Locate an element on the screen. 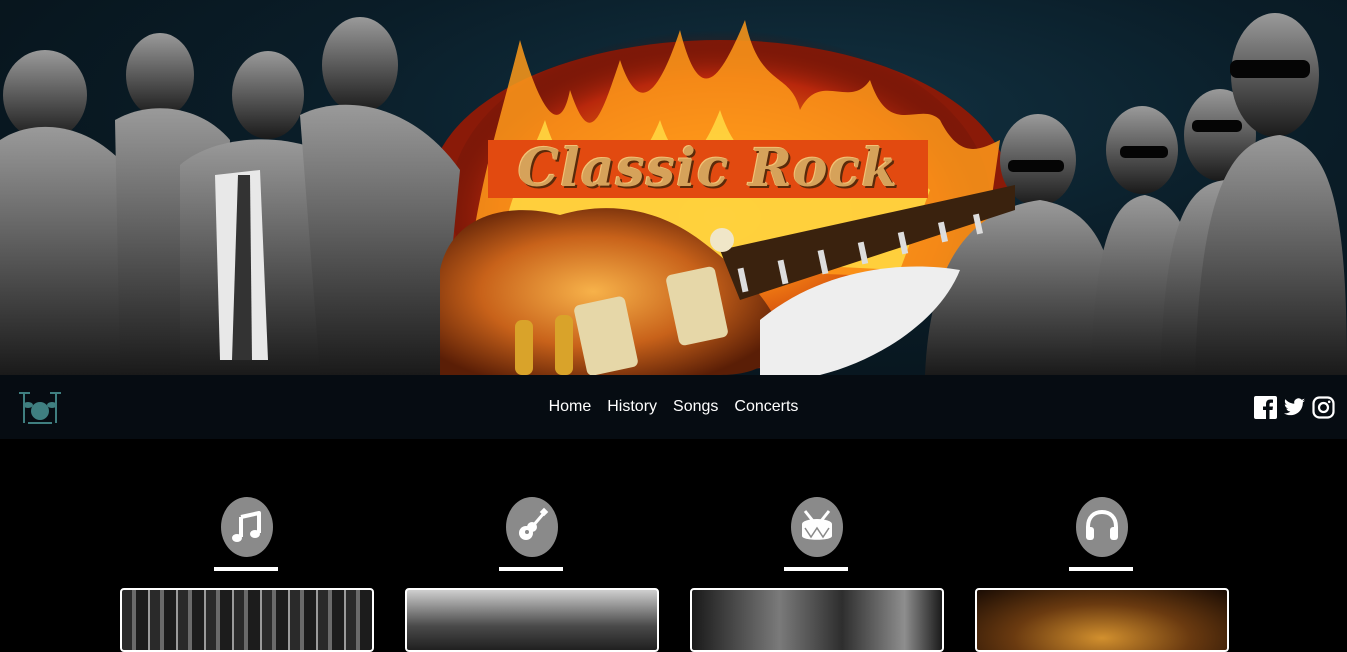  nav-home: Home is located at coordinates (570, 407).